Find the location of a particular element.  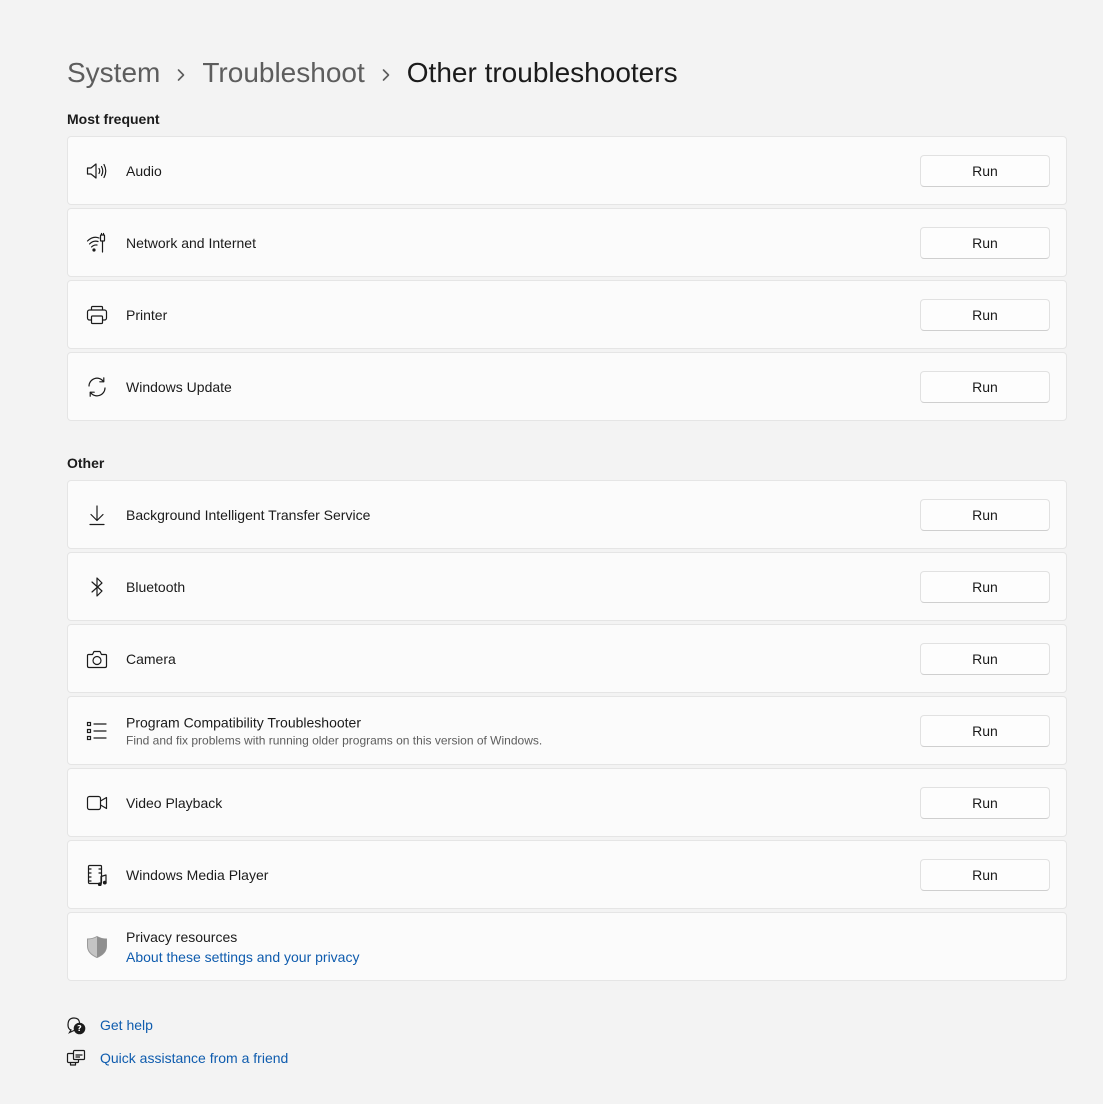

troubleshooter-label: Audio is located at coordinates (144, 170).